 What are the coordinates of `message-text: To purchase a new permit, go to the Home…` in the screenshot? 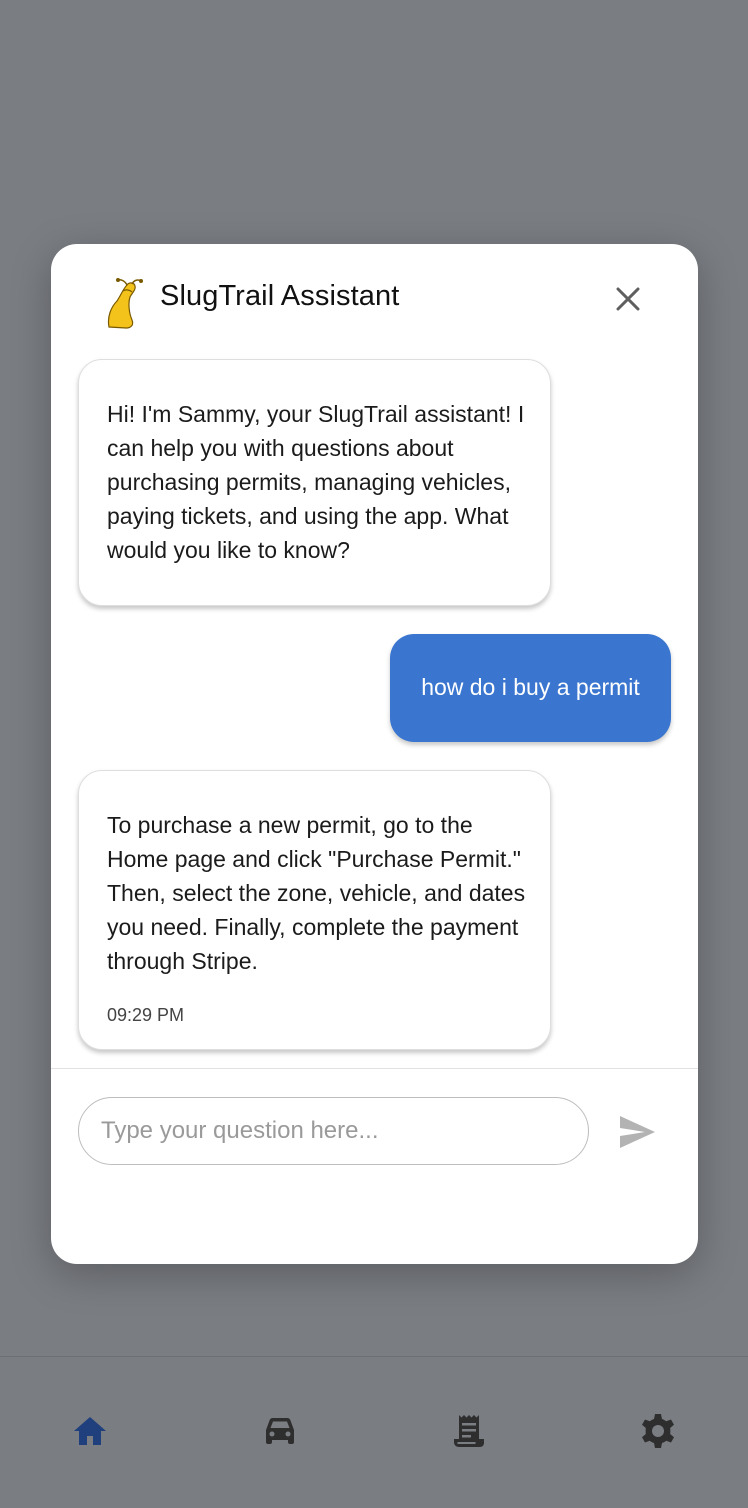 It's located at (316, 893).